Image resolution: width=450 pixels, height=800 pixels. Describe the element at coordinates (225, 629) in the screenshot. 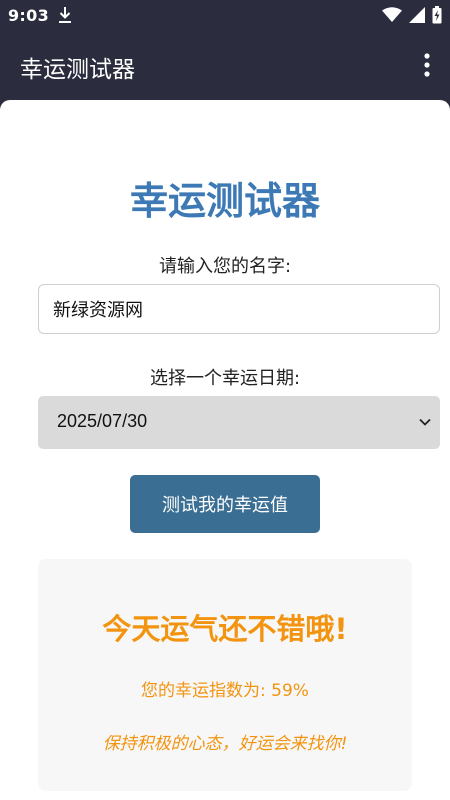

I see `result-title: 今天运气还不错哦!` at that location.